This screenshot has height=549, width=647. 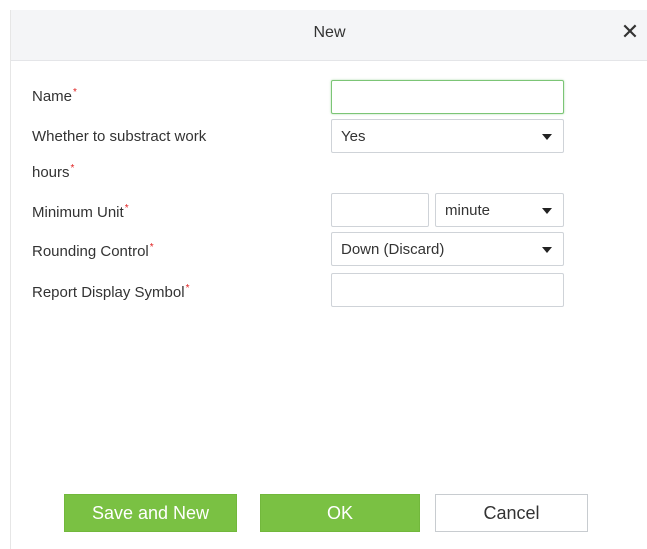 I want to click on min-unit-input, so click(x=380, y=210).